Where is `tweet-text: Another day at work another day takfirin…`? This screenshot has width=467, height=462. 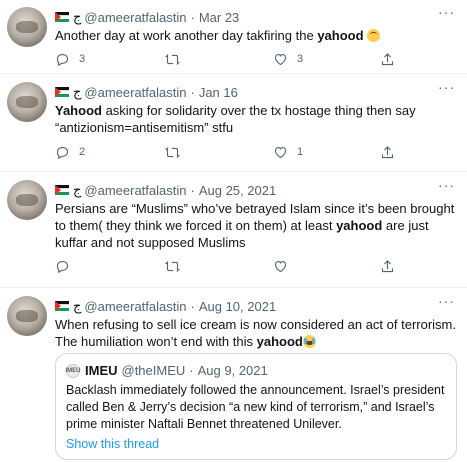 tweet-text: Another day at work another day takfirin… is located at coordinates (256, 35).